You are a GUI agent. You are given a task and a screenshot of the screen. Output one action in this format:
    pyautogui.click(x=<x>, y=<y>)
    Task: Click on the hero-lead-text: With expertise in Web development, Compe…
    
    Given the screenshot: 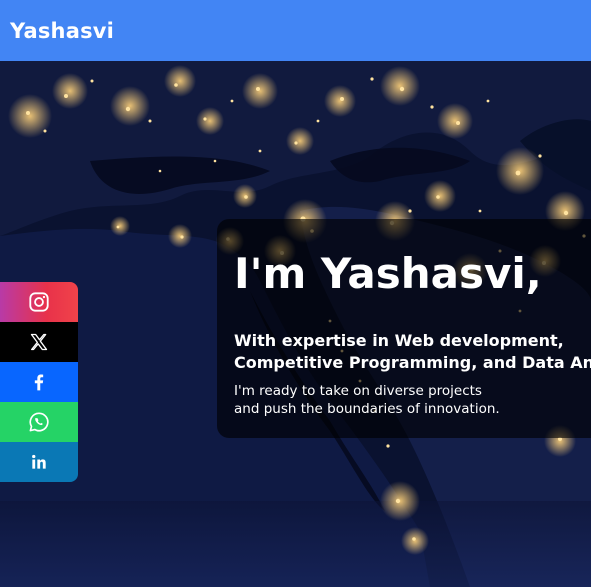 What is the action you would take?
    pyautogui.click(x=412, y=352)
    